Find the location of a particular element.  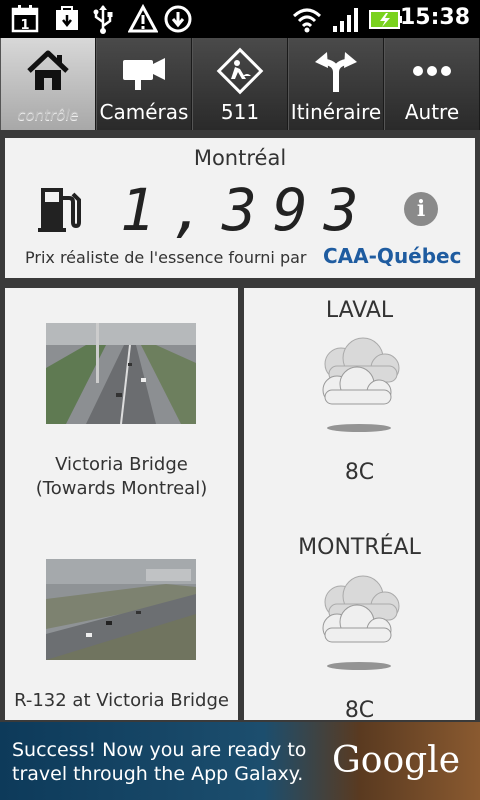

tab-cameras: Caméras is located at coordinates (144, 84).